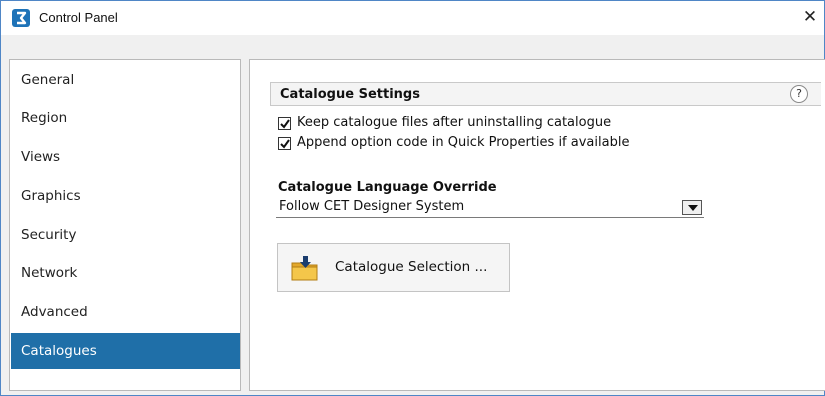 The width and height of the screenshot is (825, 396). I want to click on sidebar-item-graphics: Graphics, so click(125, 196).